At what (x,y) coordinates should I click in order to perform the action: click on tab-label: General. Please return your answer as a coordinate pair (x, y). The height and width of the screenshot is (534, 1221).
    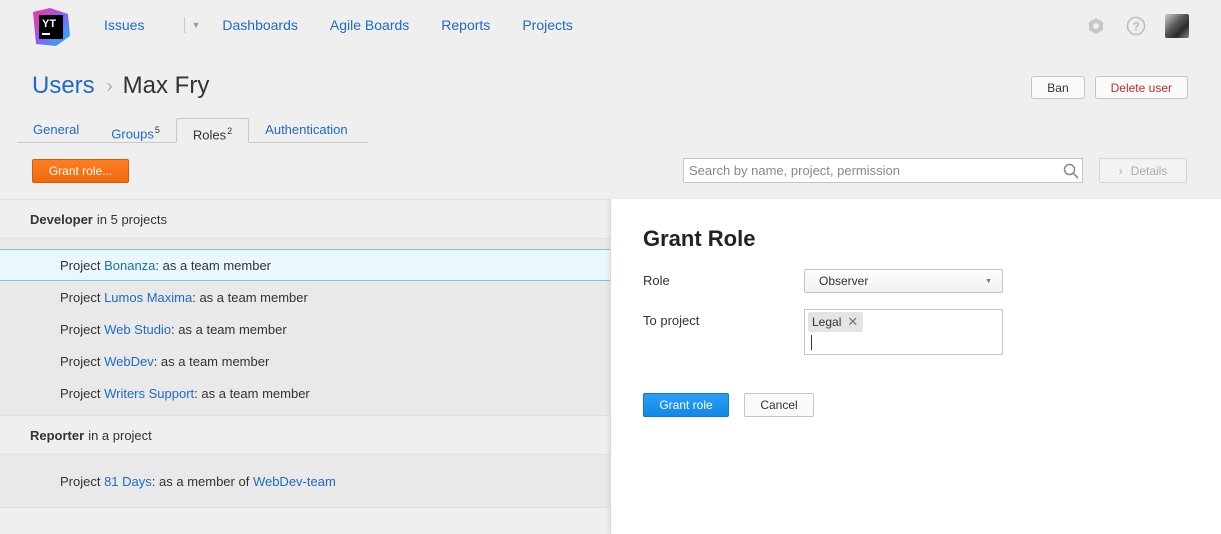
    Looking at the image, I should click on (56, 129).